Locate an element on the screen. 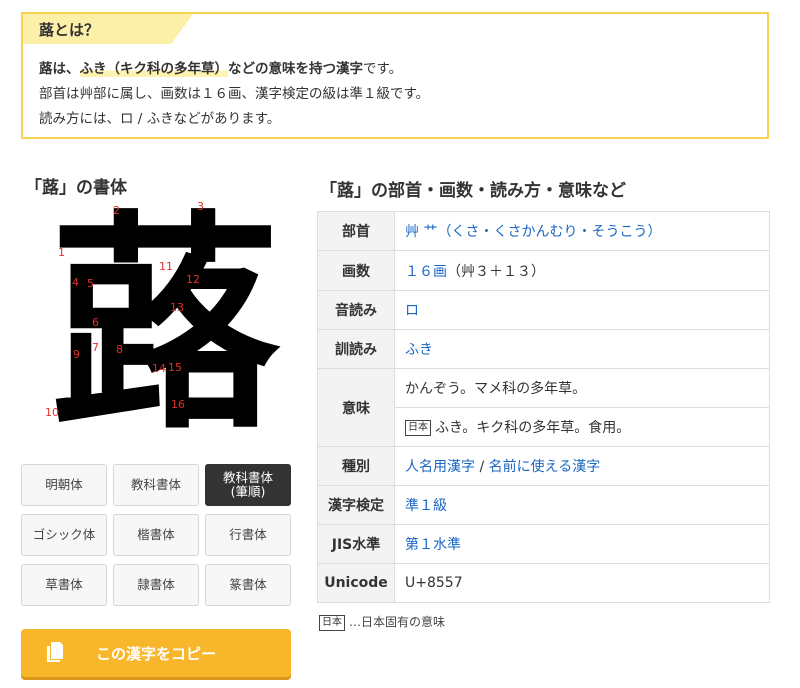 Image resolution: width=800 pixels, height=688 pixels. stroke-number: 16 is located at coordinates (178, 404).